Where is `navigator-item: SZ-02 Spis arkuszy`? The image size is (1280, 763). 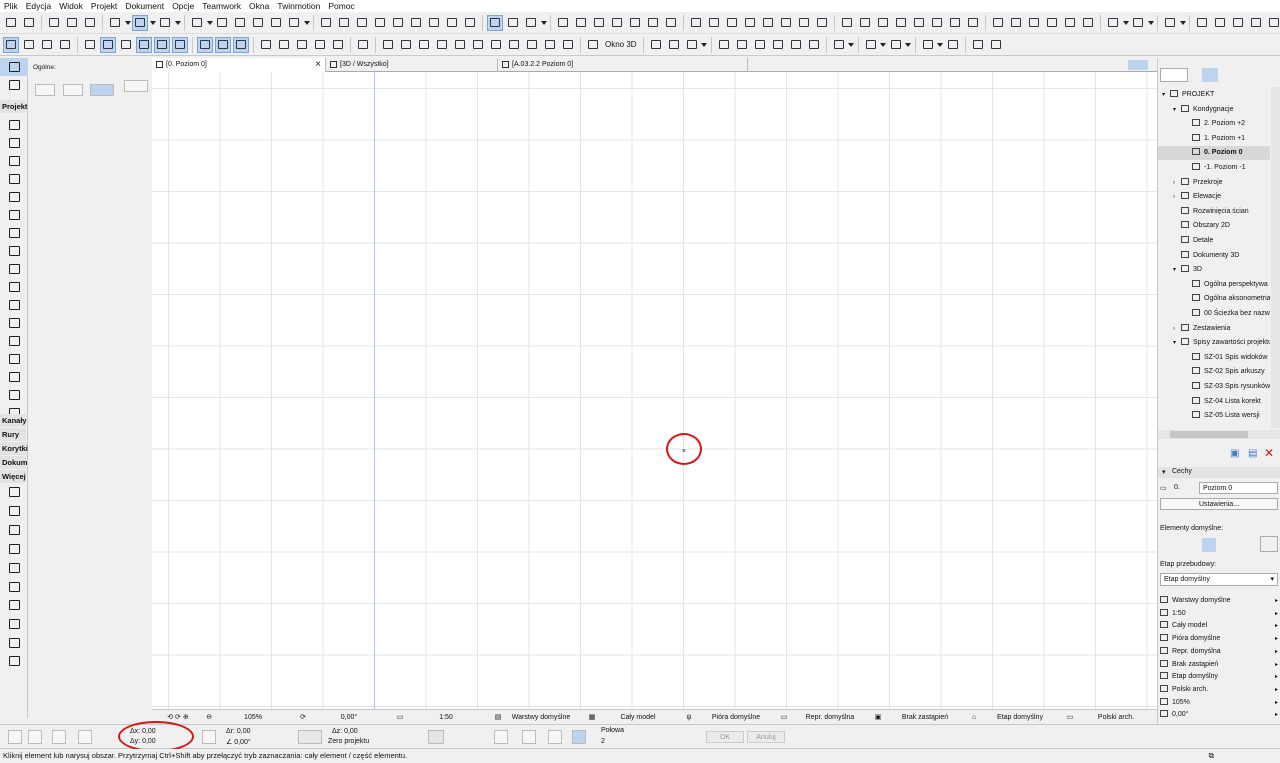
navigator-item: SZ-02 Spis arkuszy is located at coordinates (1214, 372).